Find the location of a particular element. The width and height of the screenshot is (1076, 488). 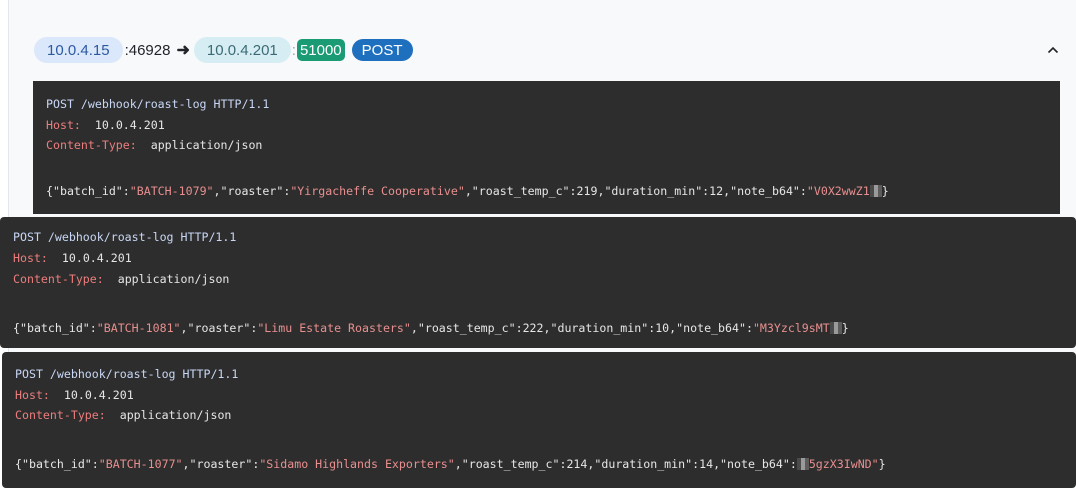

source-port: :46928 is located at coordinates (147, 50).